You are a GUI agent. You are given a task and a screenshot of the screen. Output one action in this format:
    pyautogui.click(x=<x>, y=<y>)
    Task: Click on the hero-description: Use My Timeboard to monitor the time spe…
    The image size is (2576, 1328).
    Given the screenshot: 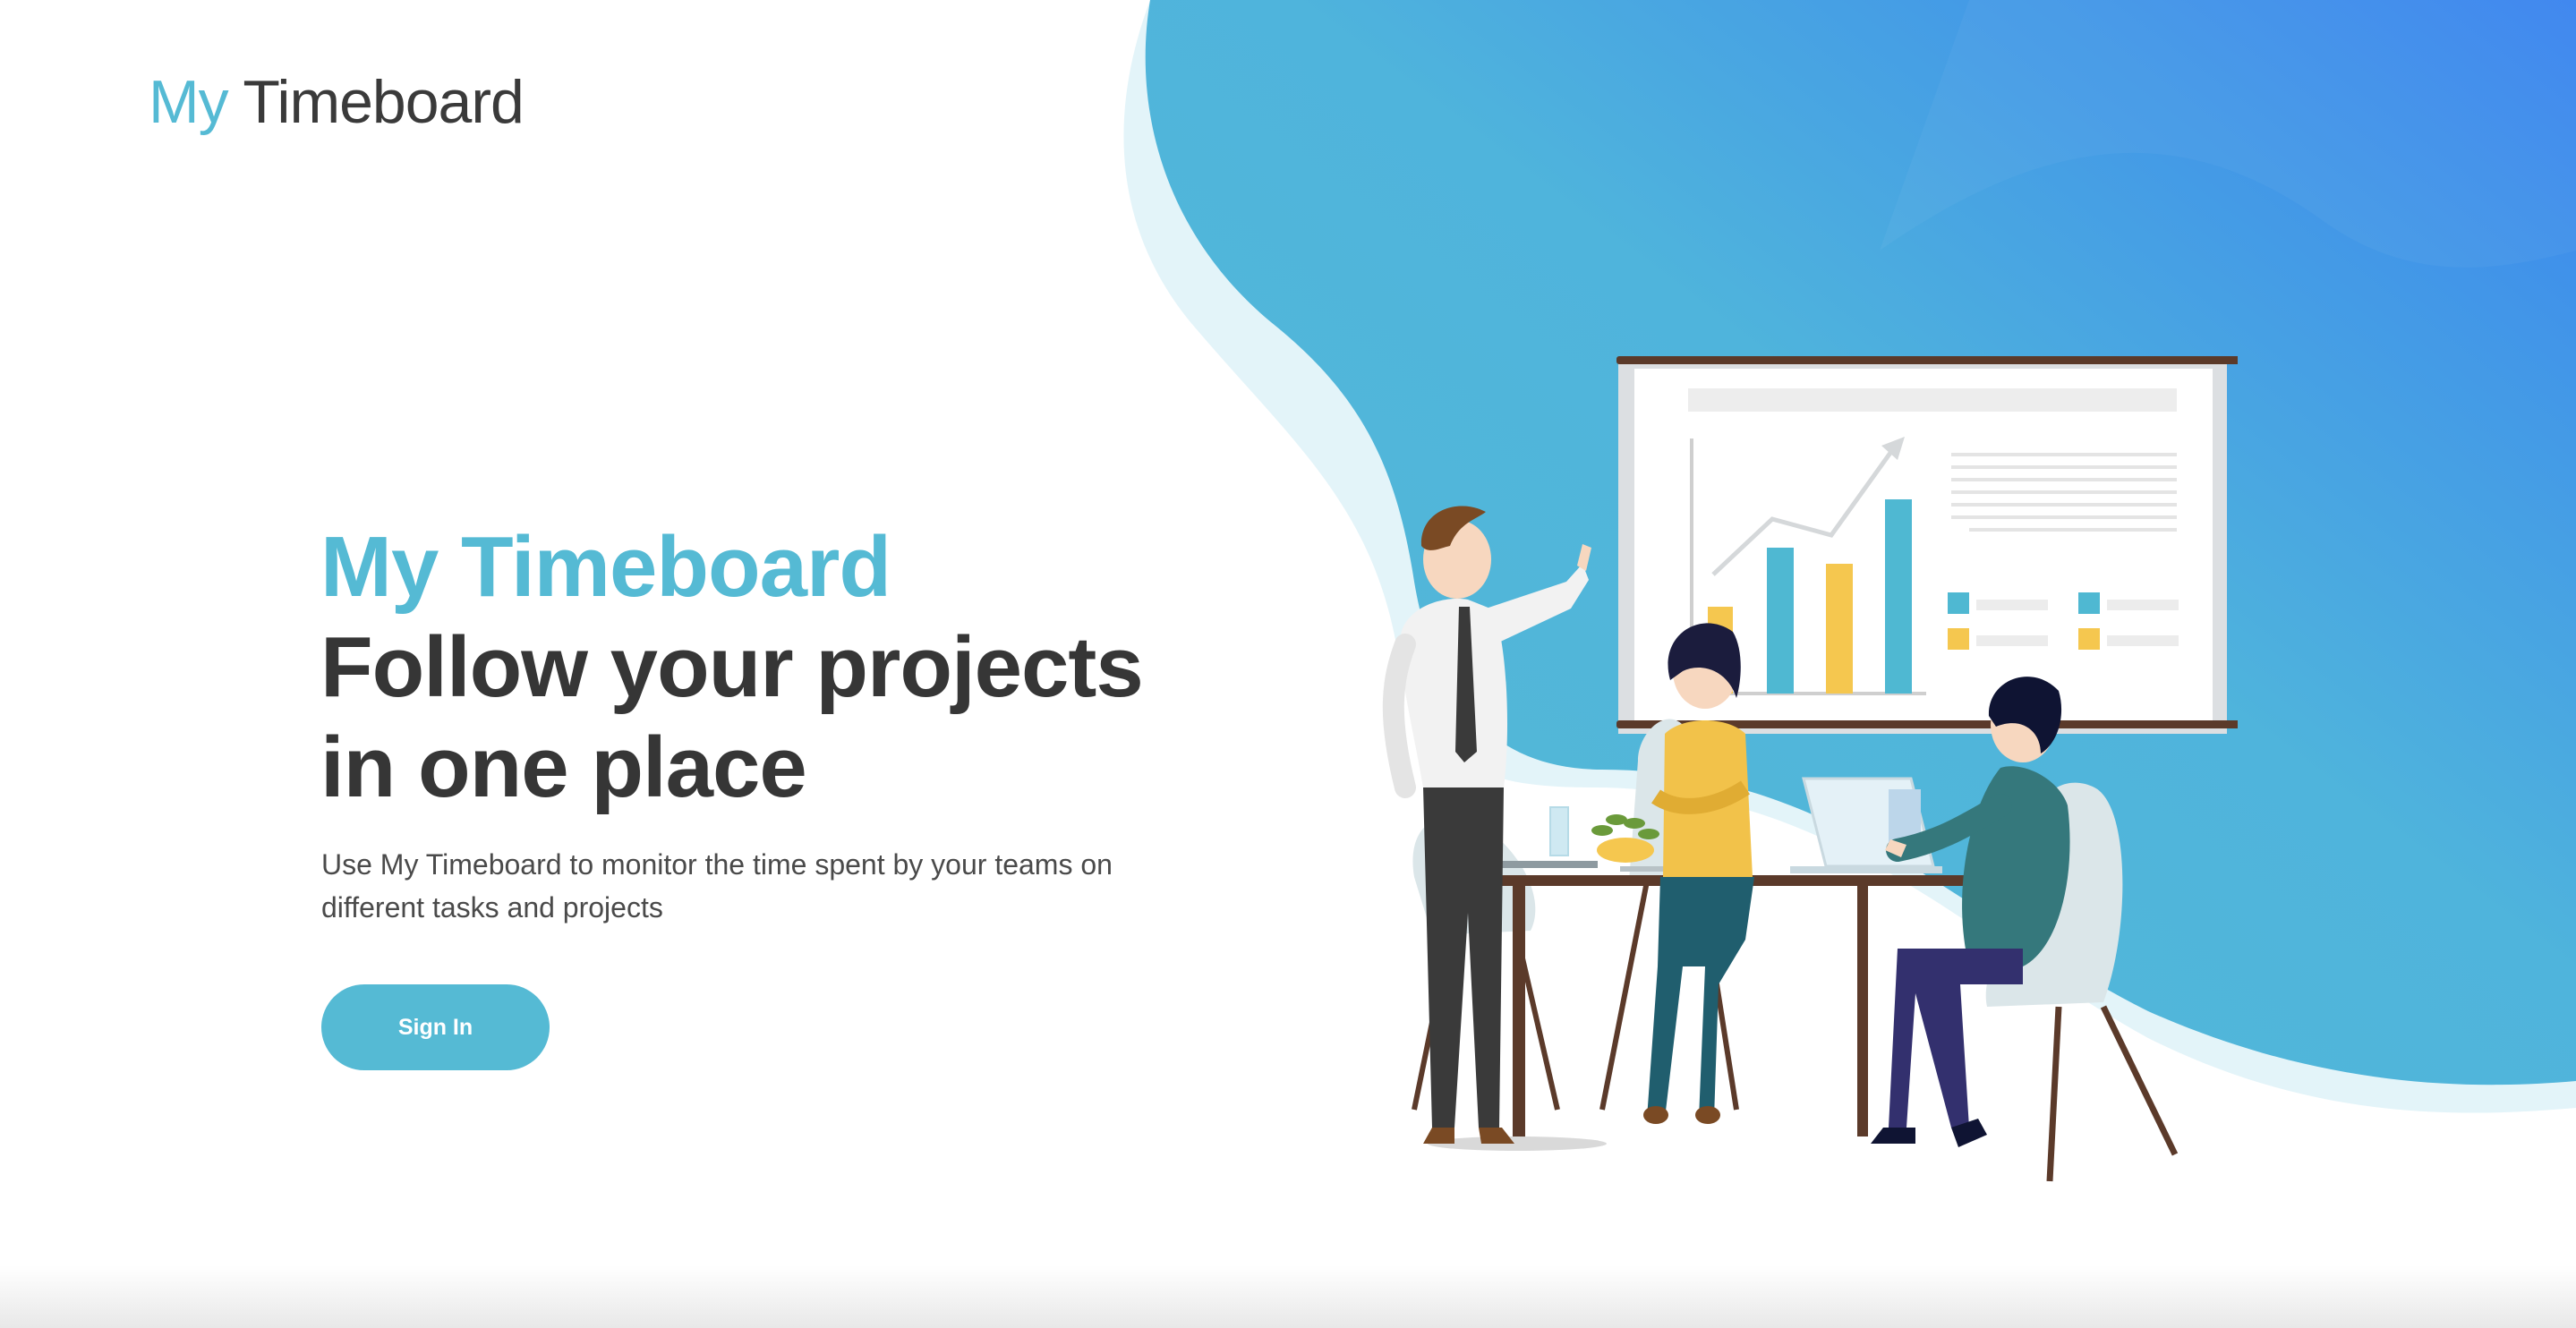 What is the action you would take?
    pyautogui.click(x=717, y=886)
    